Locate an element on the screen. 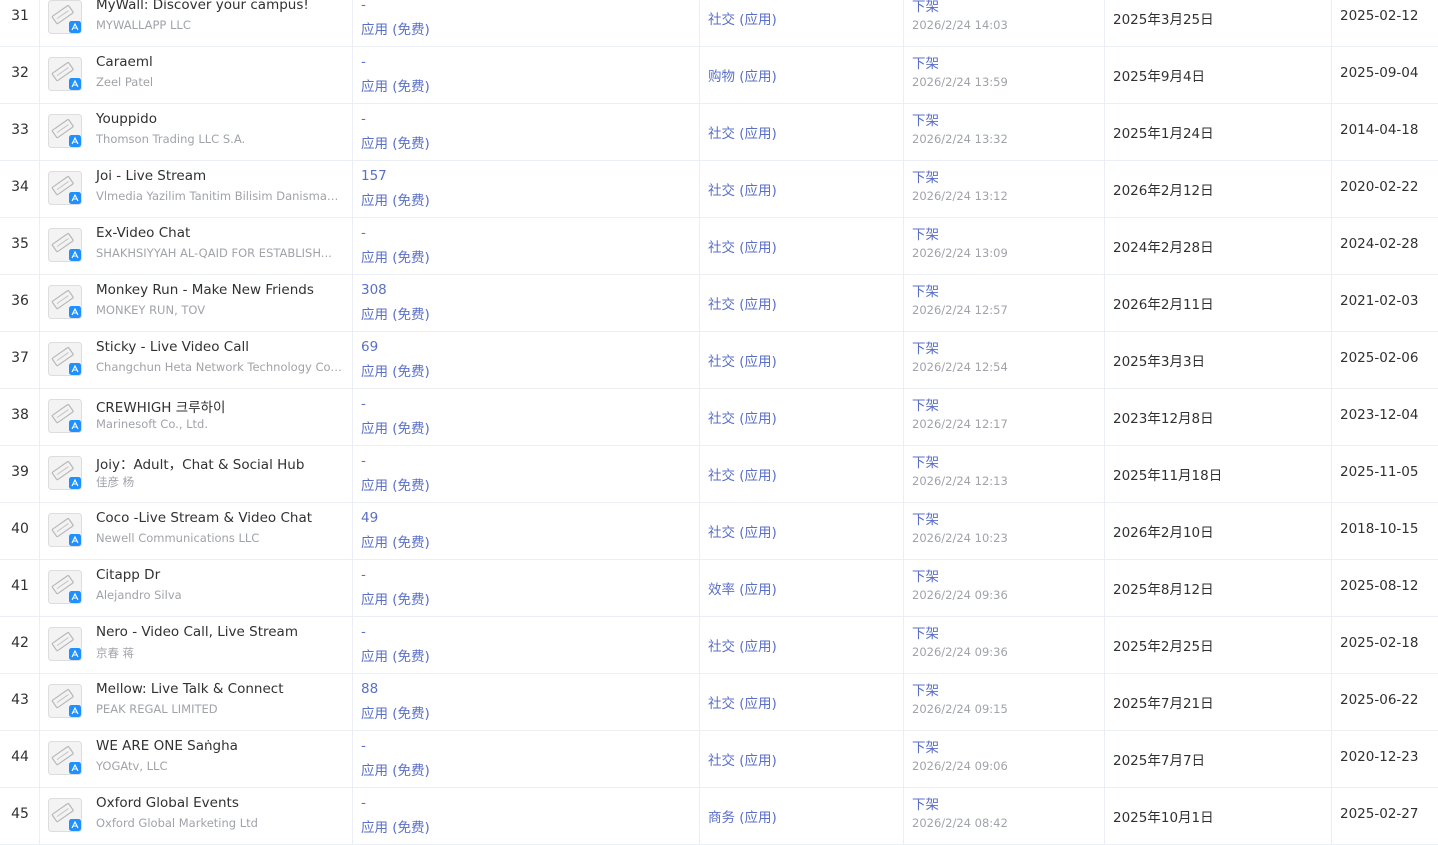 The image size is (1438, 845). app-cell: Joiy：Adult，Chat & Social Hub 佳彦 杨 is located at coordinates (196, 474).